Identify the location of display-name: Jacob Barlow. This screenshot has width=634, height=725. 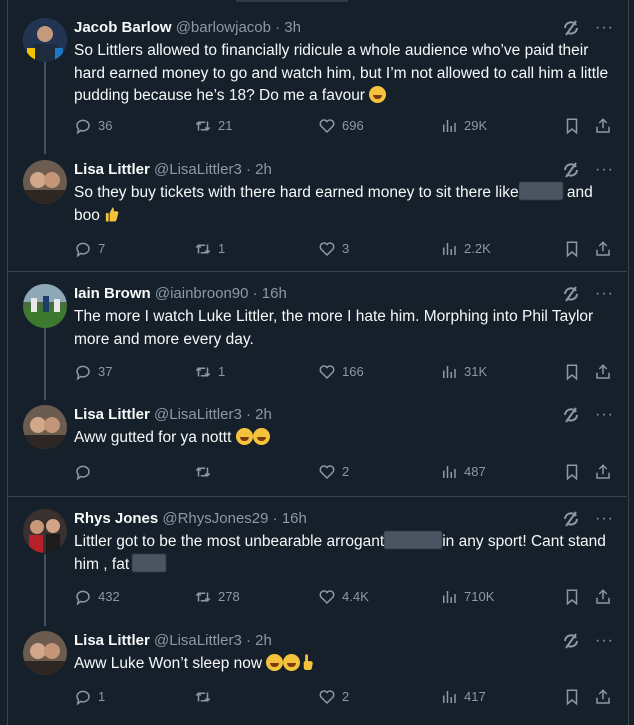
(123, 27).